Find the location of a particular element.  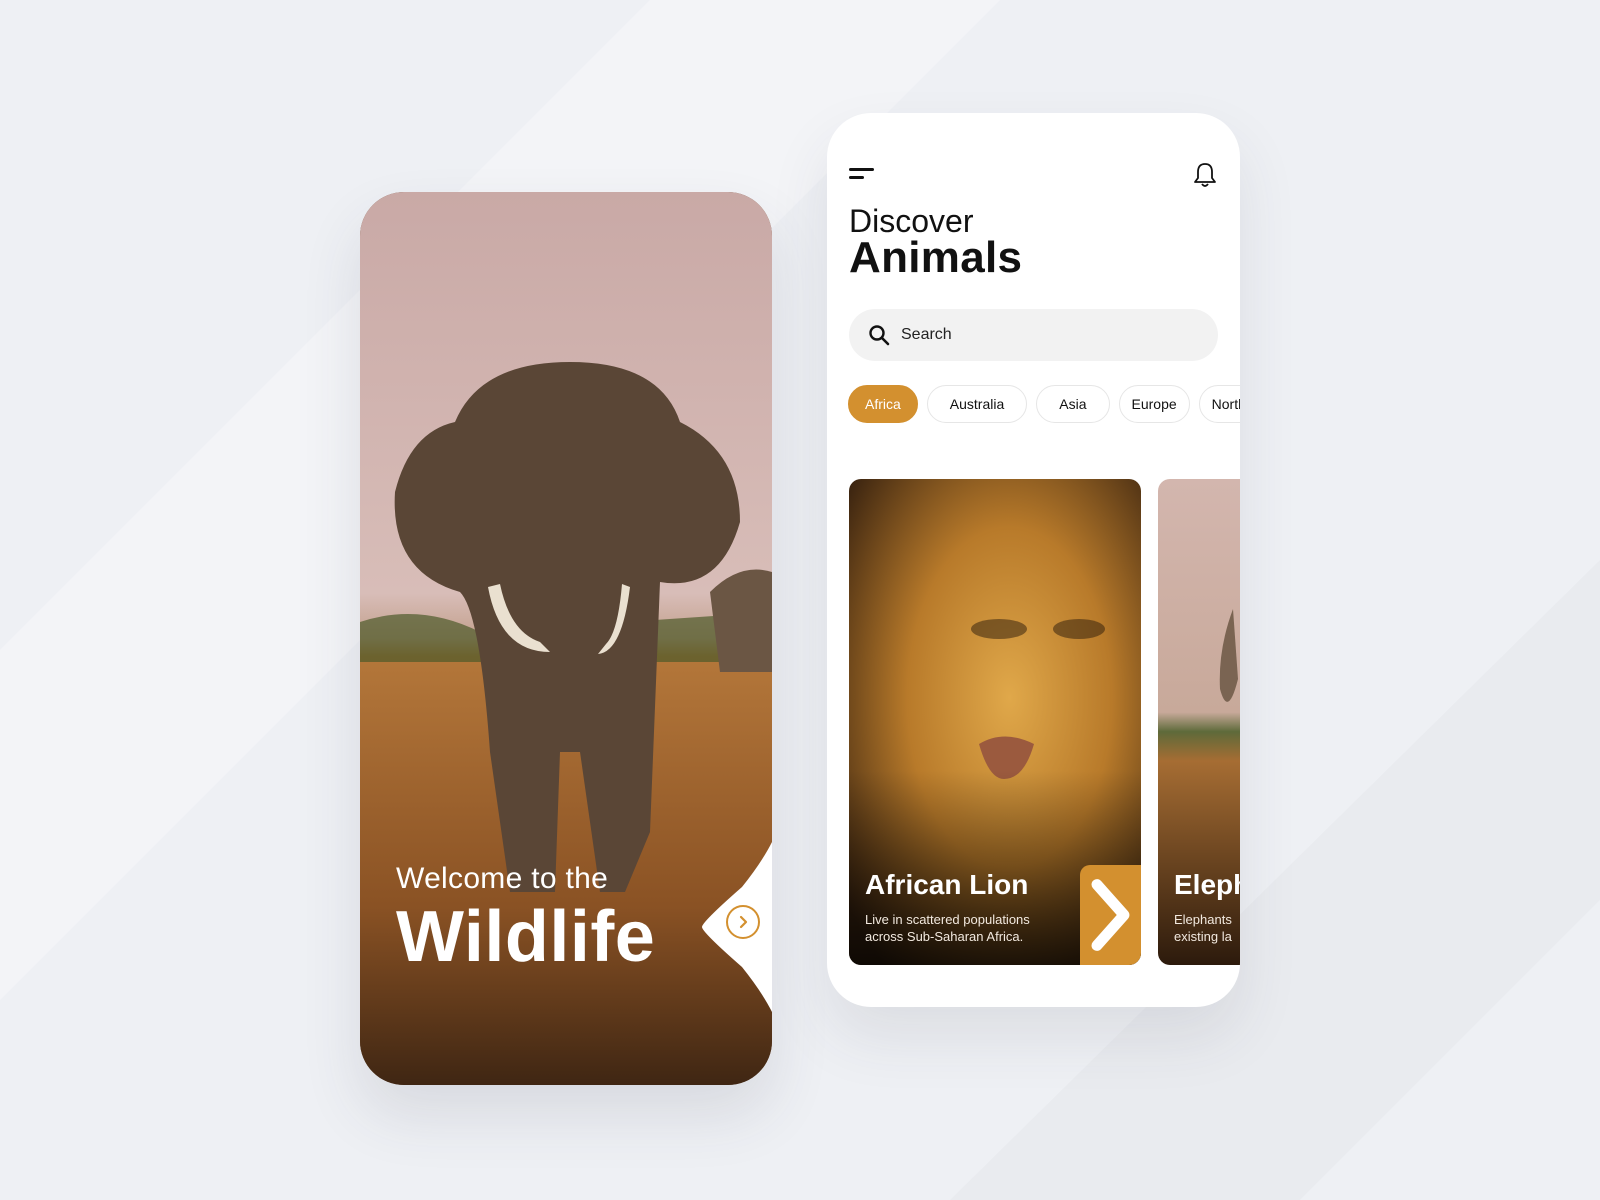

region-chip-asia: Asia is located at coordinates (1073, 404).